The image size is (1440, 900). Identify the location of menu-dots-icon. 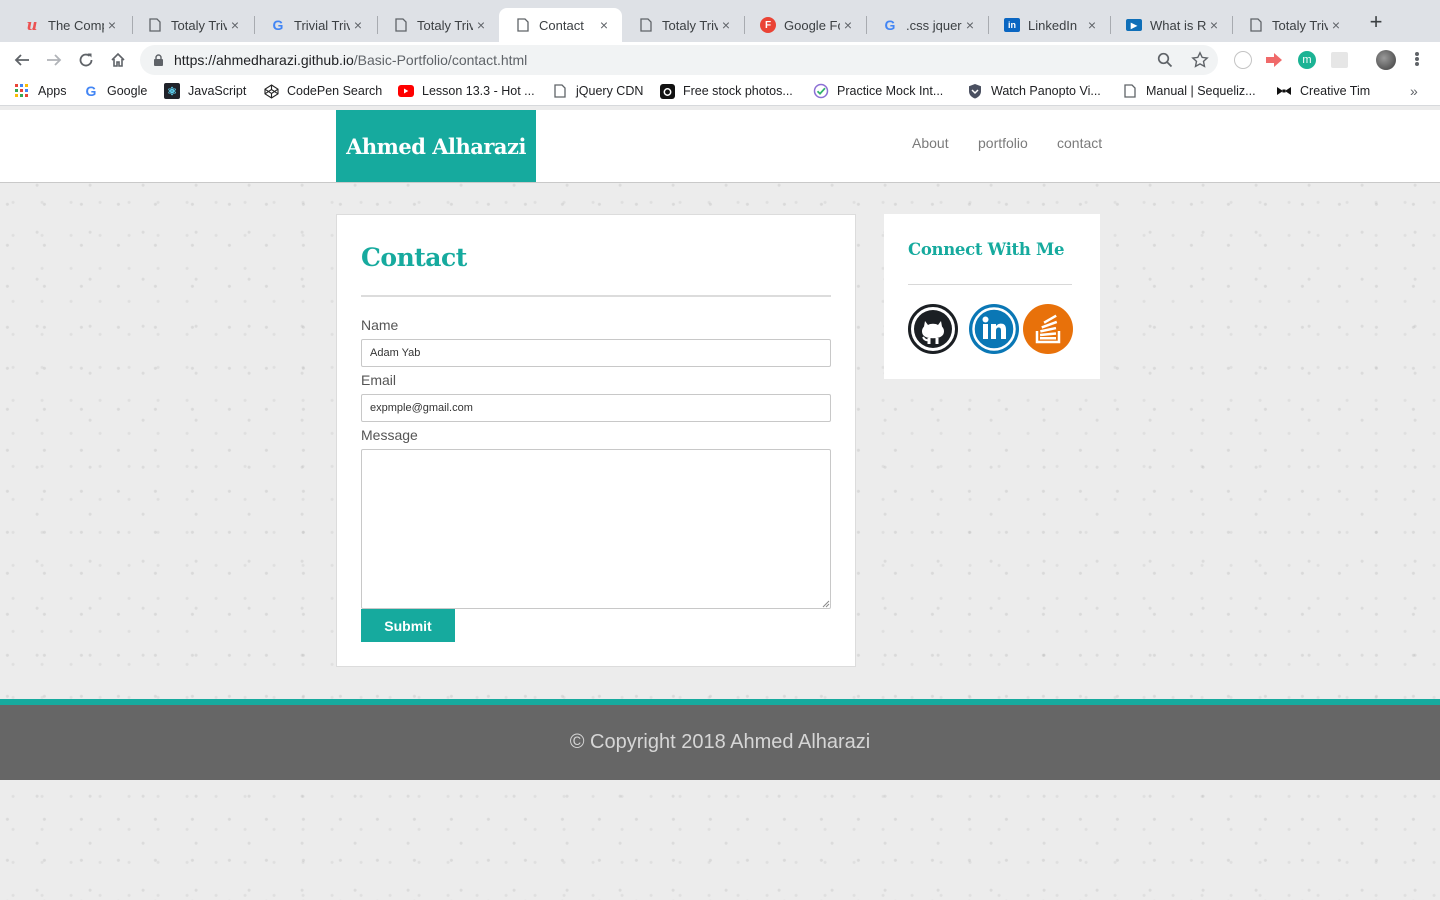
(1417, 60).